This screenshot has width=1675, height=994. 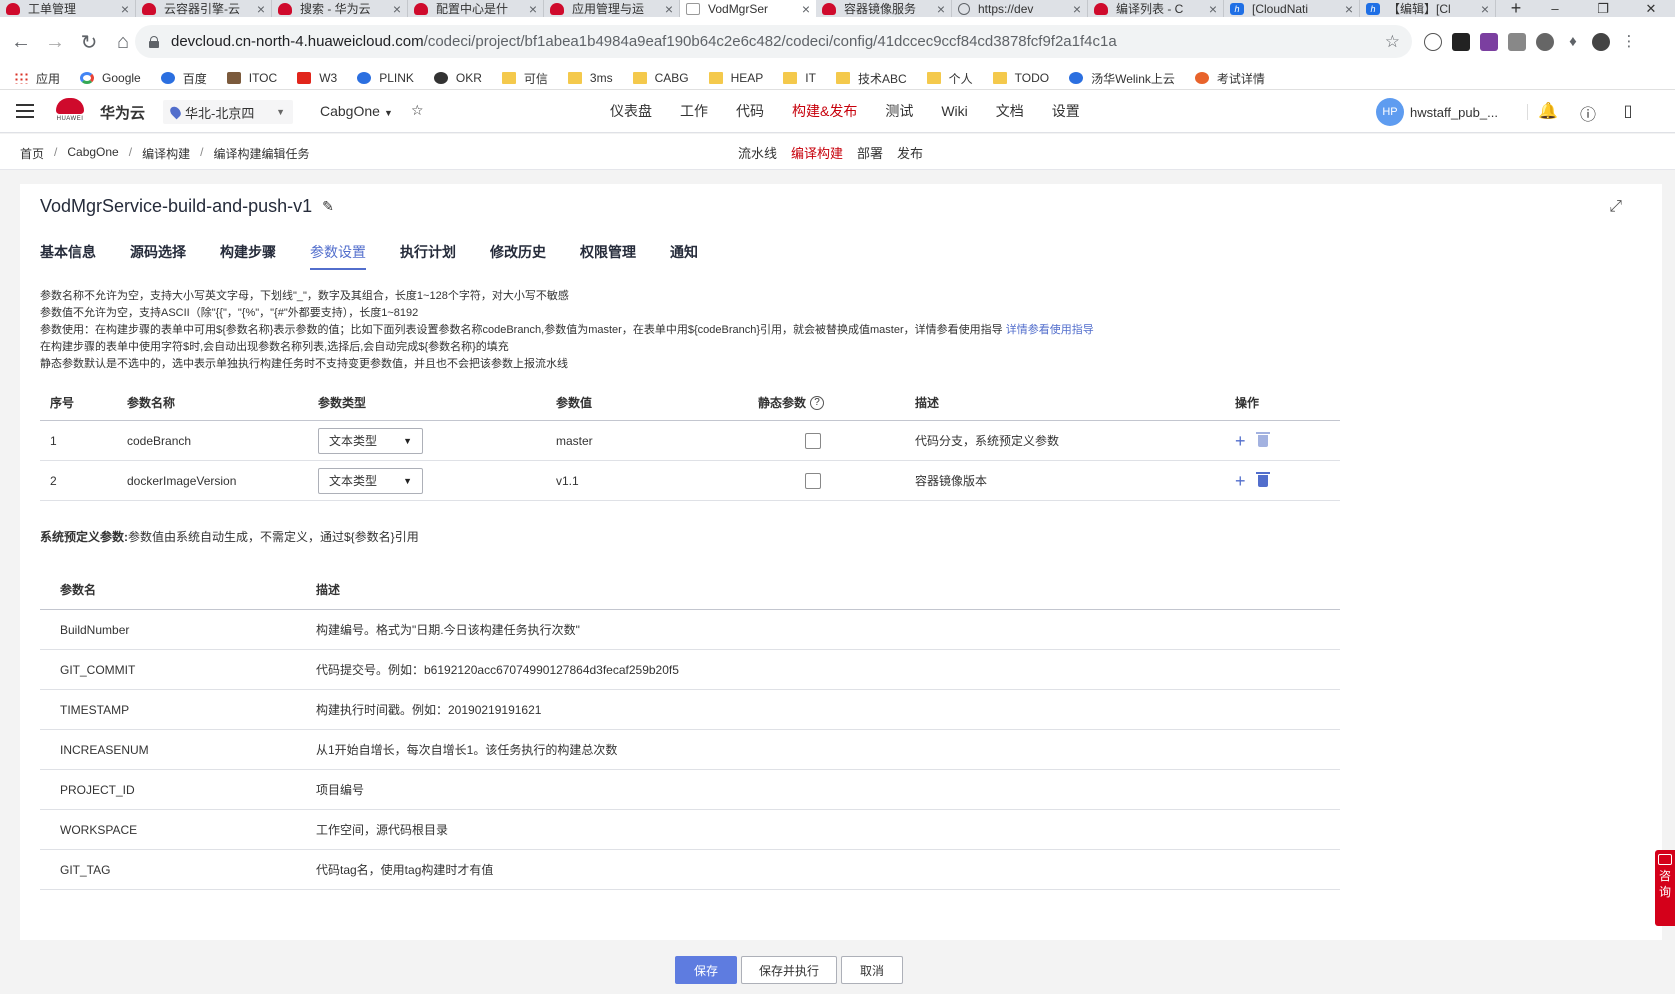 What do you see at coordinates (183, 78) in the screenshot?
I see `bookmark-item: 百度` at bounding box center [183, 78].